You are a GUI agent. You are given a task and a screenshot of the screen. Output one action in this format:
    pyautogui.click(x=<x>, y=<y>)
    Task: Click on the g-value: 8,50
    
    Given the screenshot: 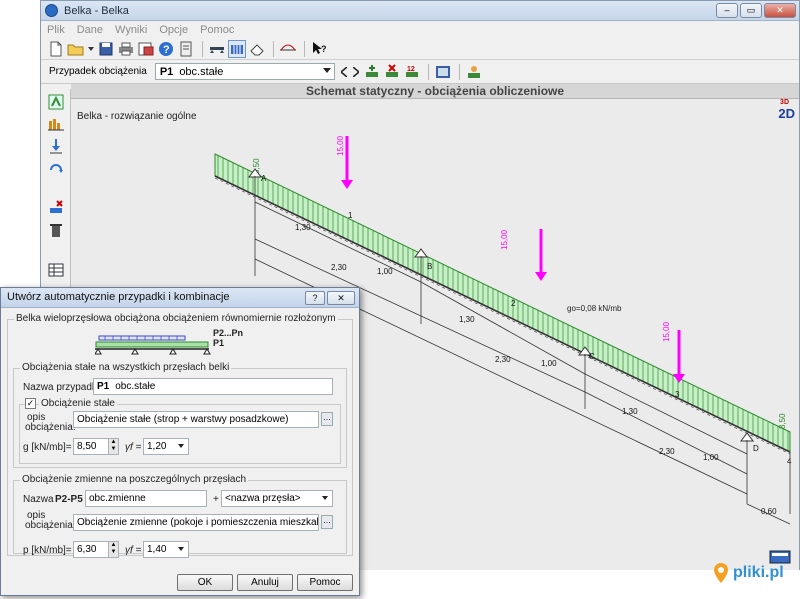 What is the action you would take?
    pyautogui.click(x=87, y=446)
    